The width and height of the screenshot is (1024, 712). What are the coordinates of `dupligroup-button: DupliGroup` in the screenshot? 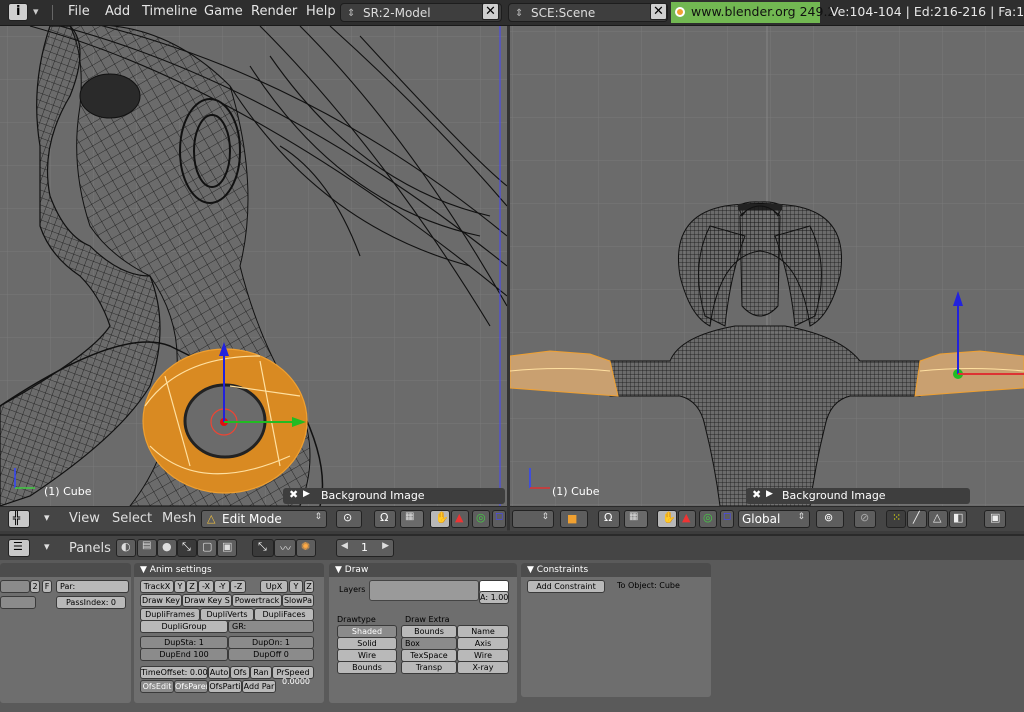 It's located at (184, 626).